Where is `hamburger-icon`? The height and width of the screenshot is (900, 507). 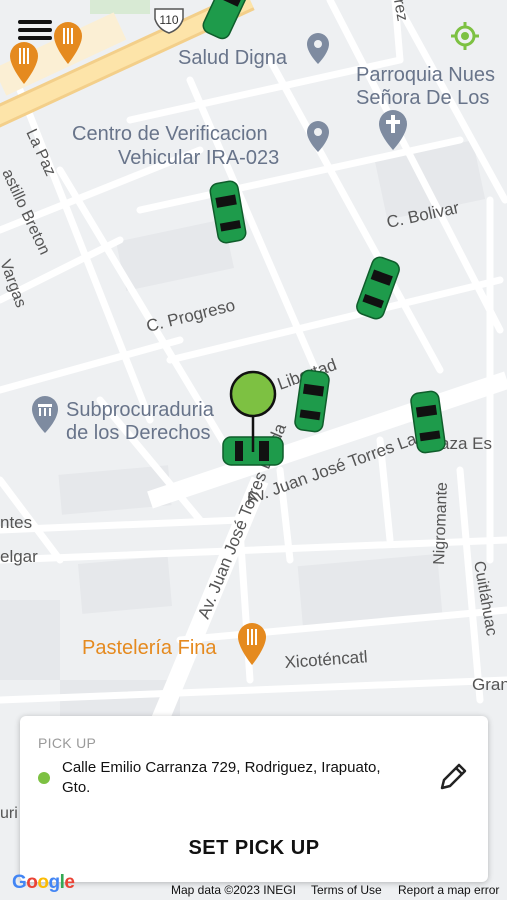 hamburger-icon is located at coordinates (35, 22).